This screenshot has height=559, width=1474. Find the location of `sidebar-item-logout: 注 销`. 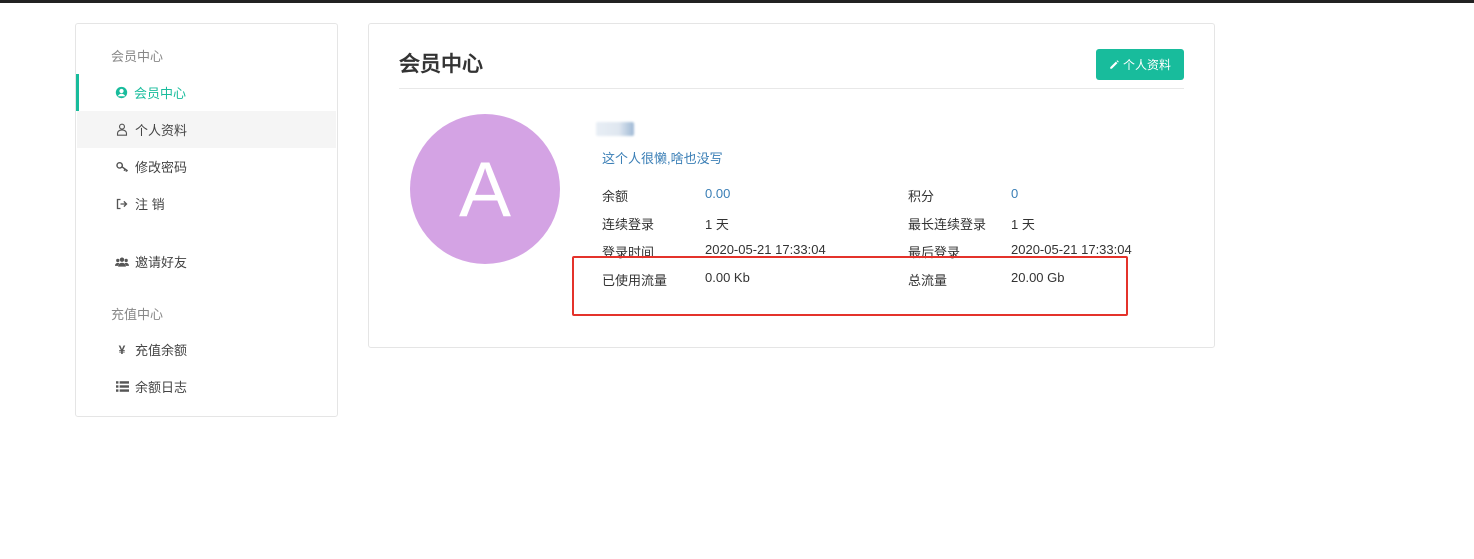

sidebar-item-logout: 注 销 is located at coordinates (206, 203).